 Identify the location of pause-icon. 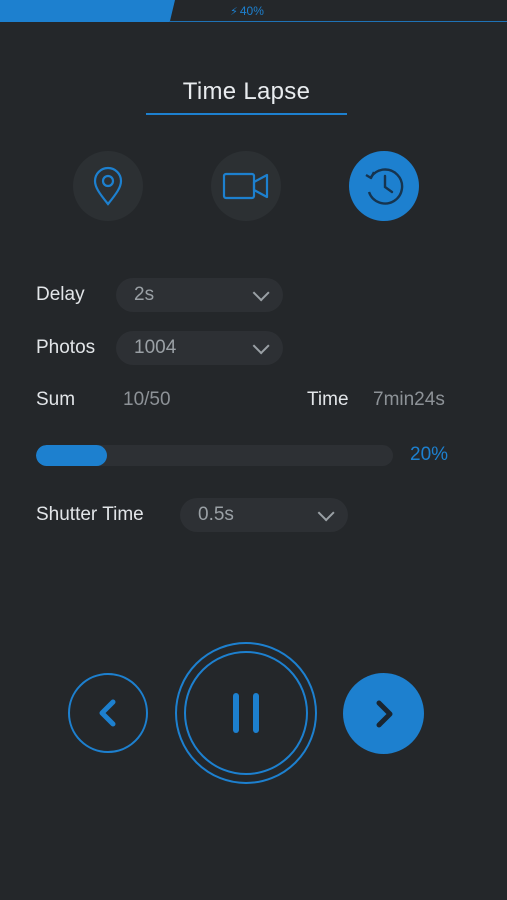
(246, 713).